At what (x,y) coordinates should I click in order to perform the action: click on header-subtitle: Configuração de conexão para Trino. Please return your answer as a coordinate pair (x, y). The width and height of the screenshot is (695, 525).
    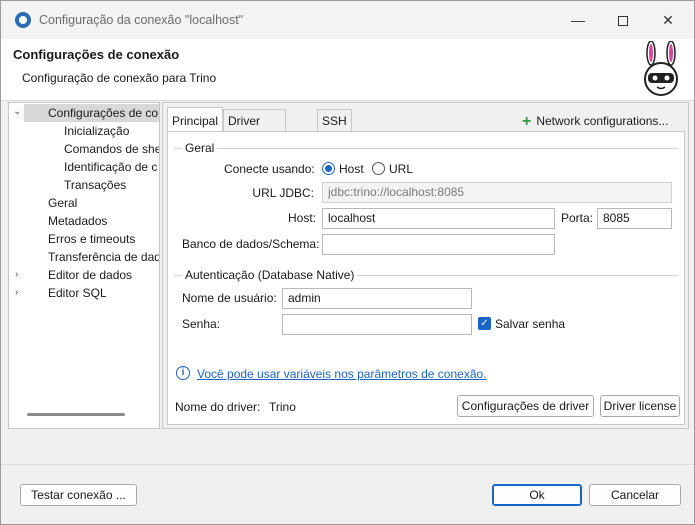
    Looking at the image, I should click on (119, 78).